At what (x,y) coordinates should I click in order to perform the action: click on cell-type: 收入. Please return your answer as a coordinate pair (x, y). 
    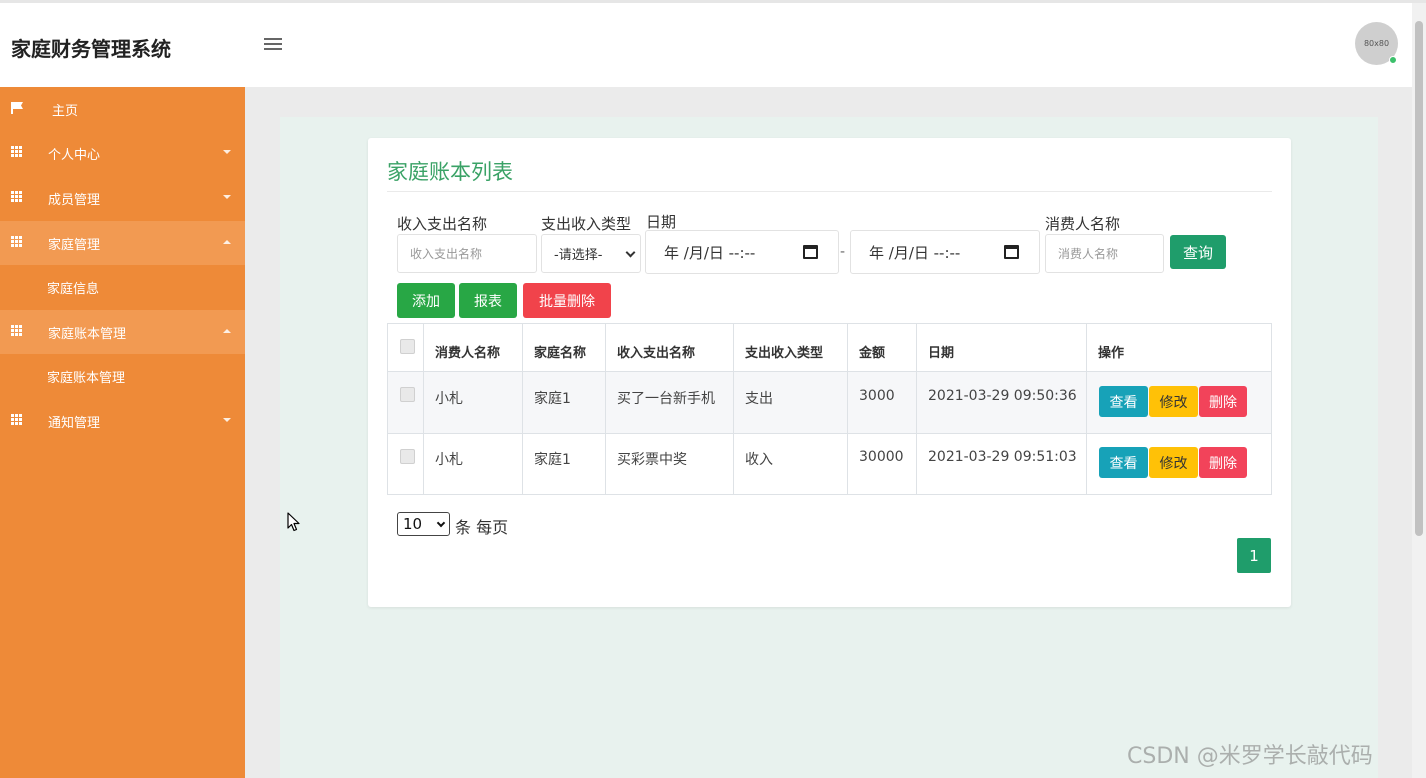
    Looking at the image, I should click on (759, 460).